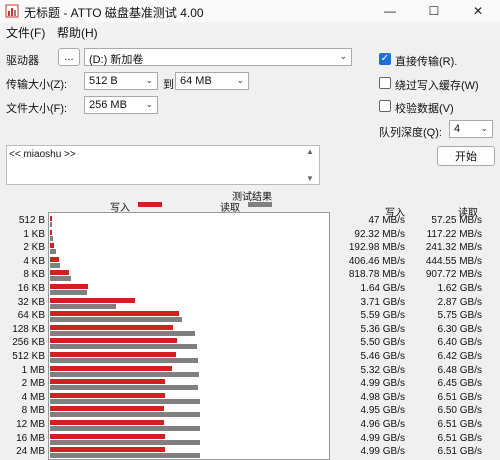  What do you see at coordinates (459, 302) in the screenshot?
I see `read-value: 2.87 GB/s` at bounding box center [459, 302].